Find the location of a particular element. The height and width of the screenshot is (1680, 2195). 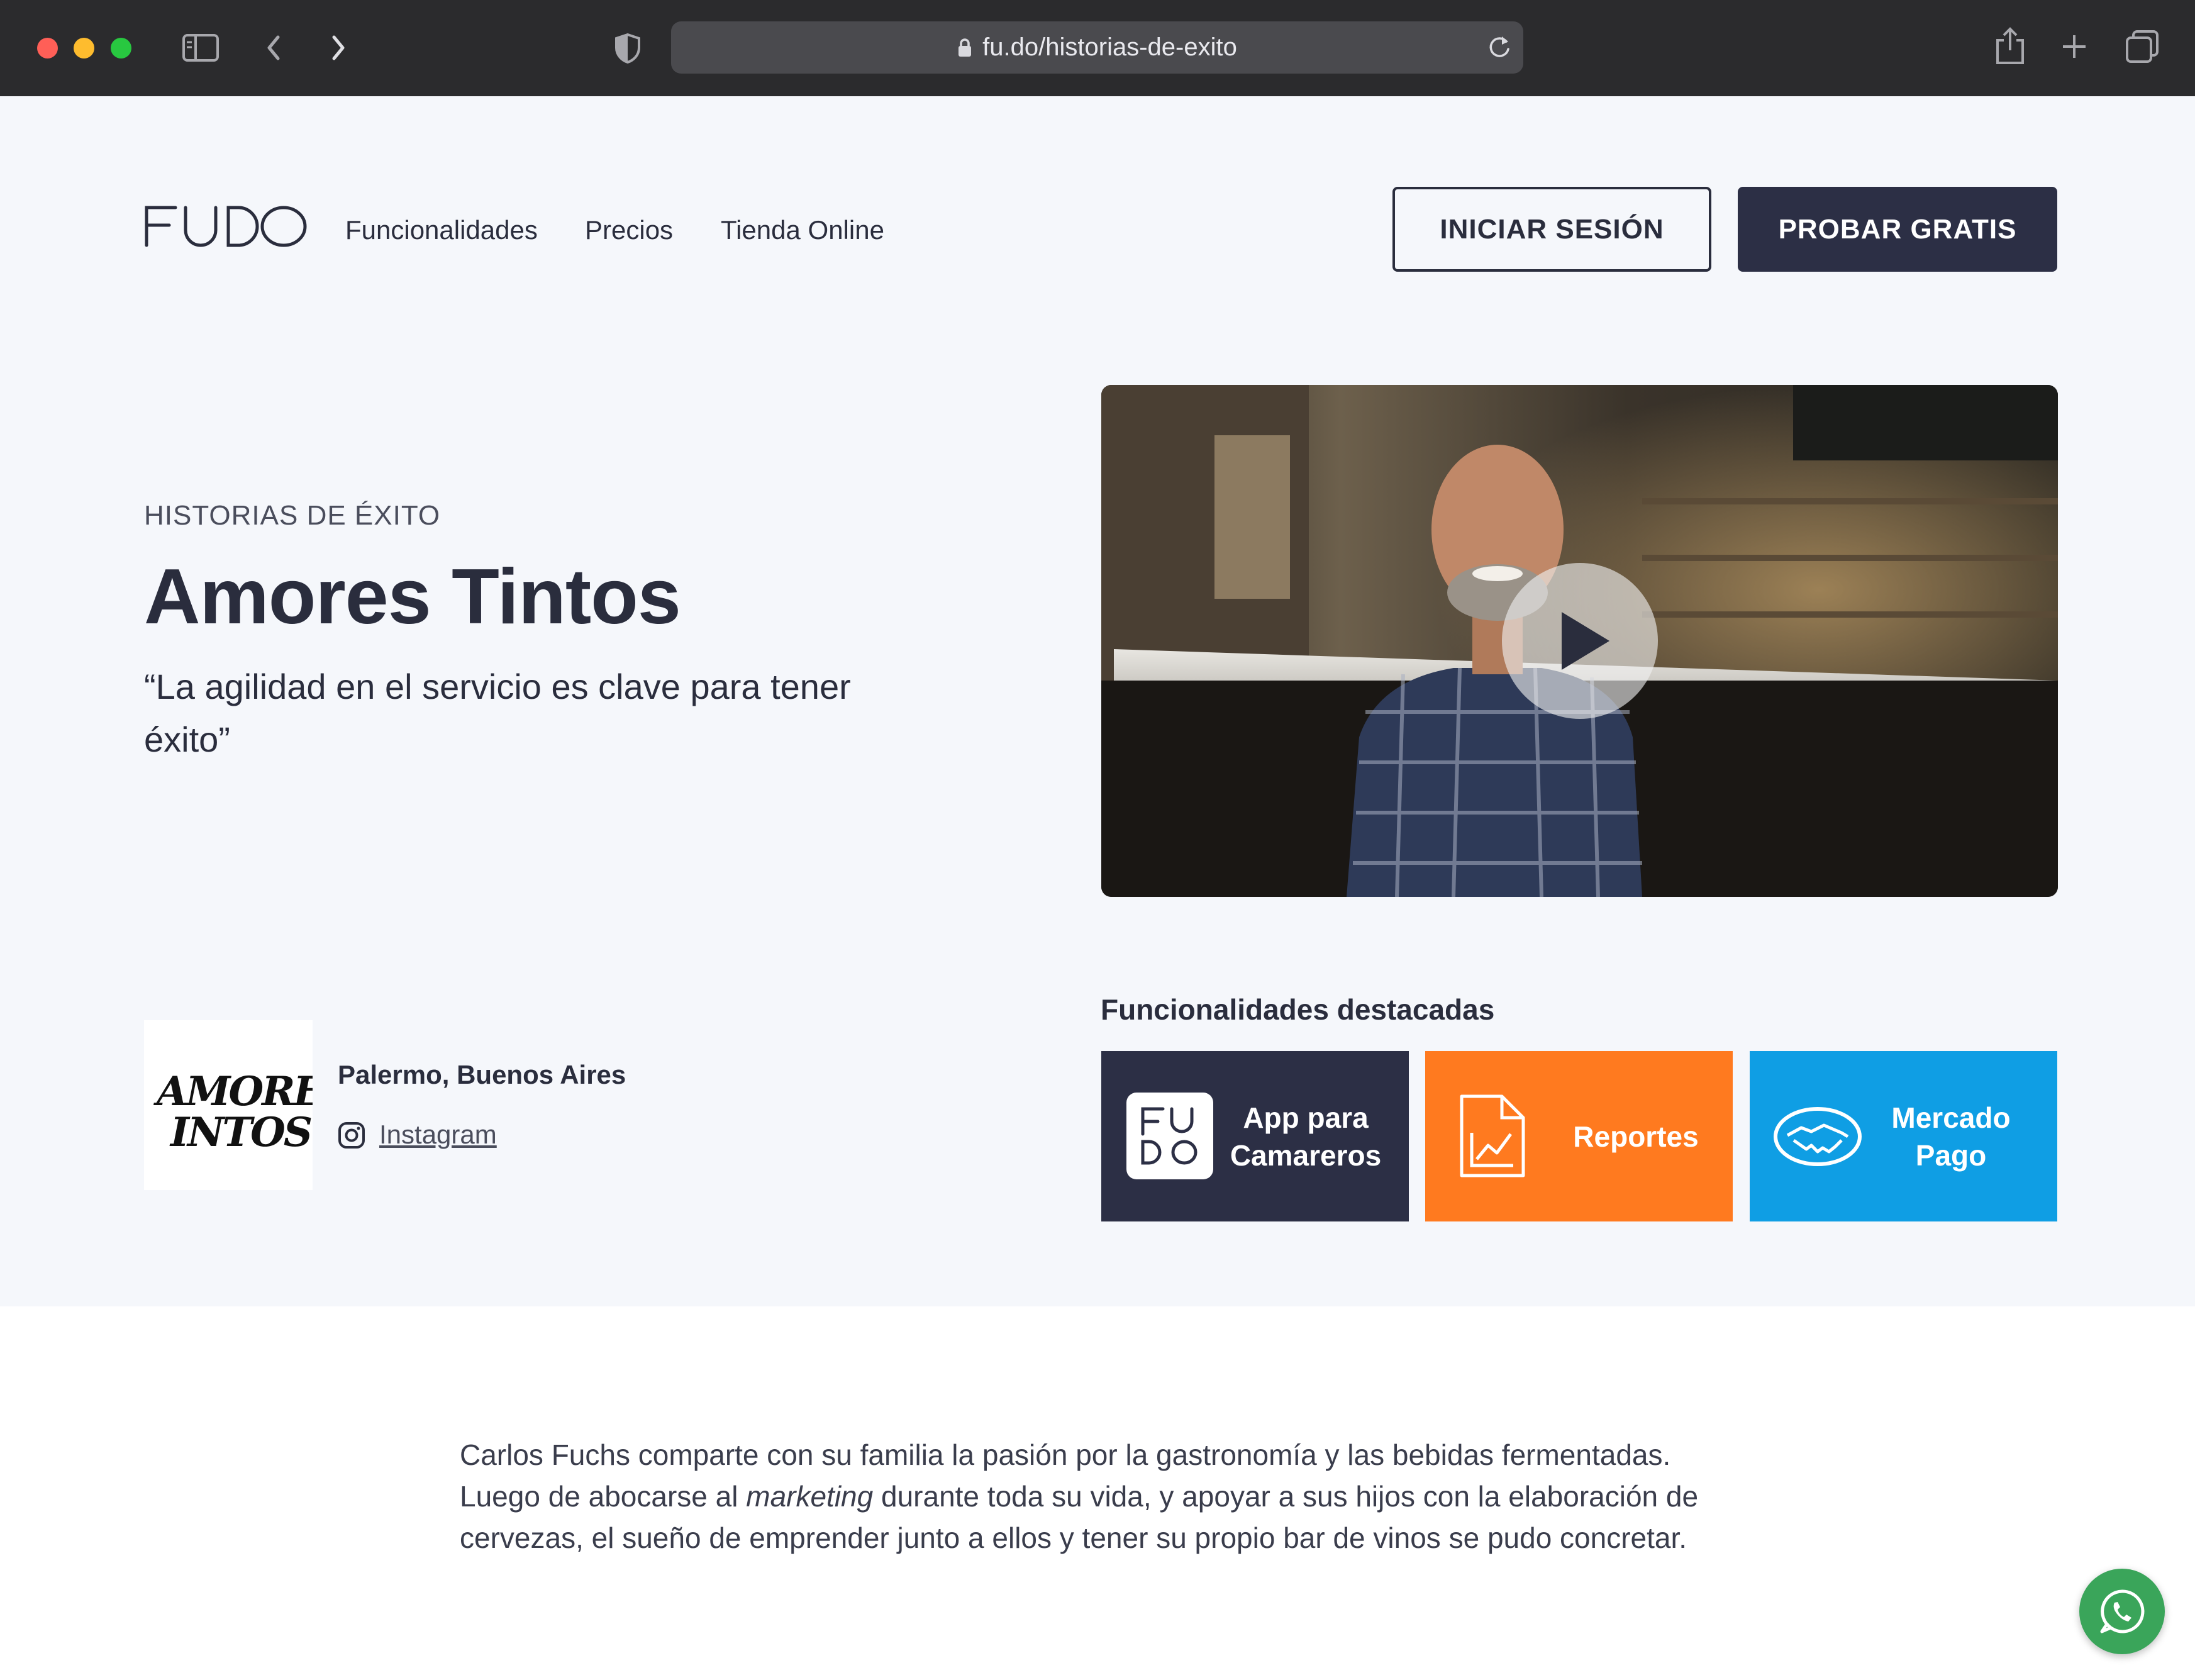

address-bar: fu.do/historias-de-exito is located at coordinates (1097, 47).